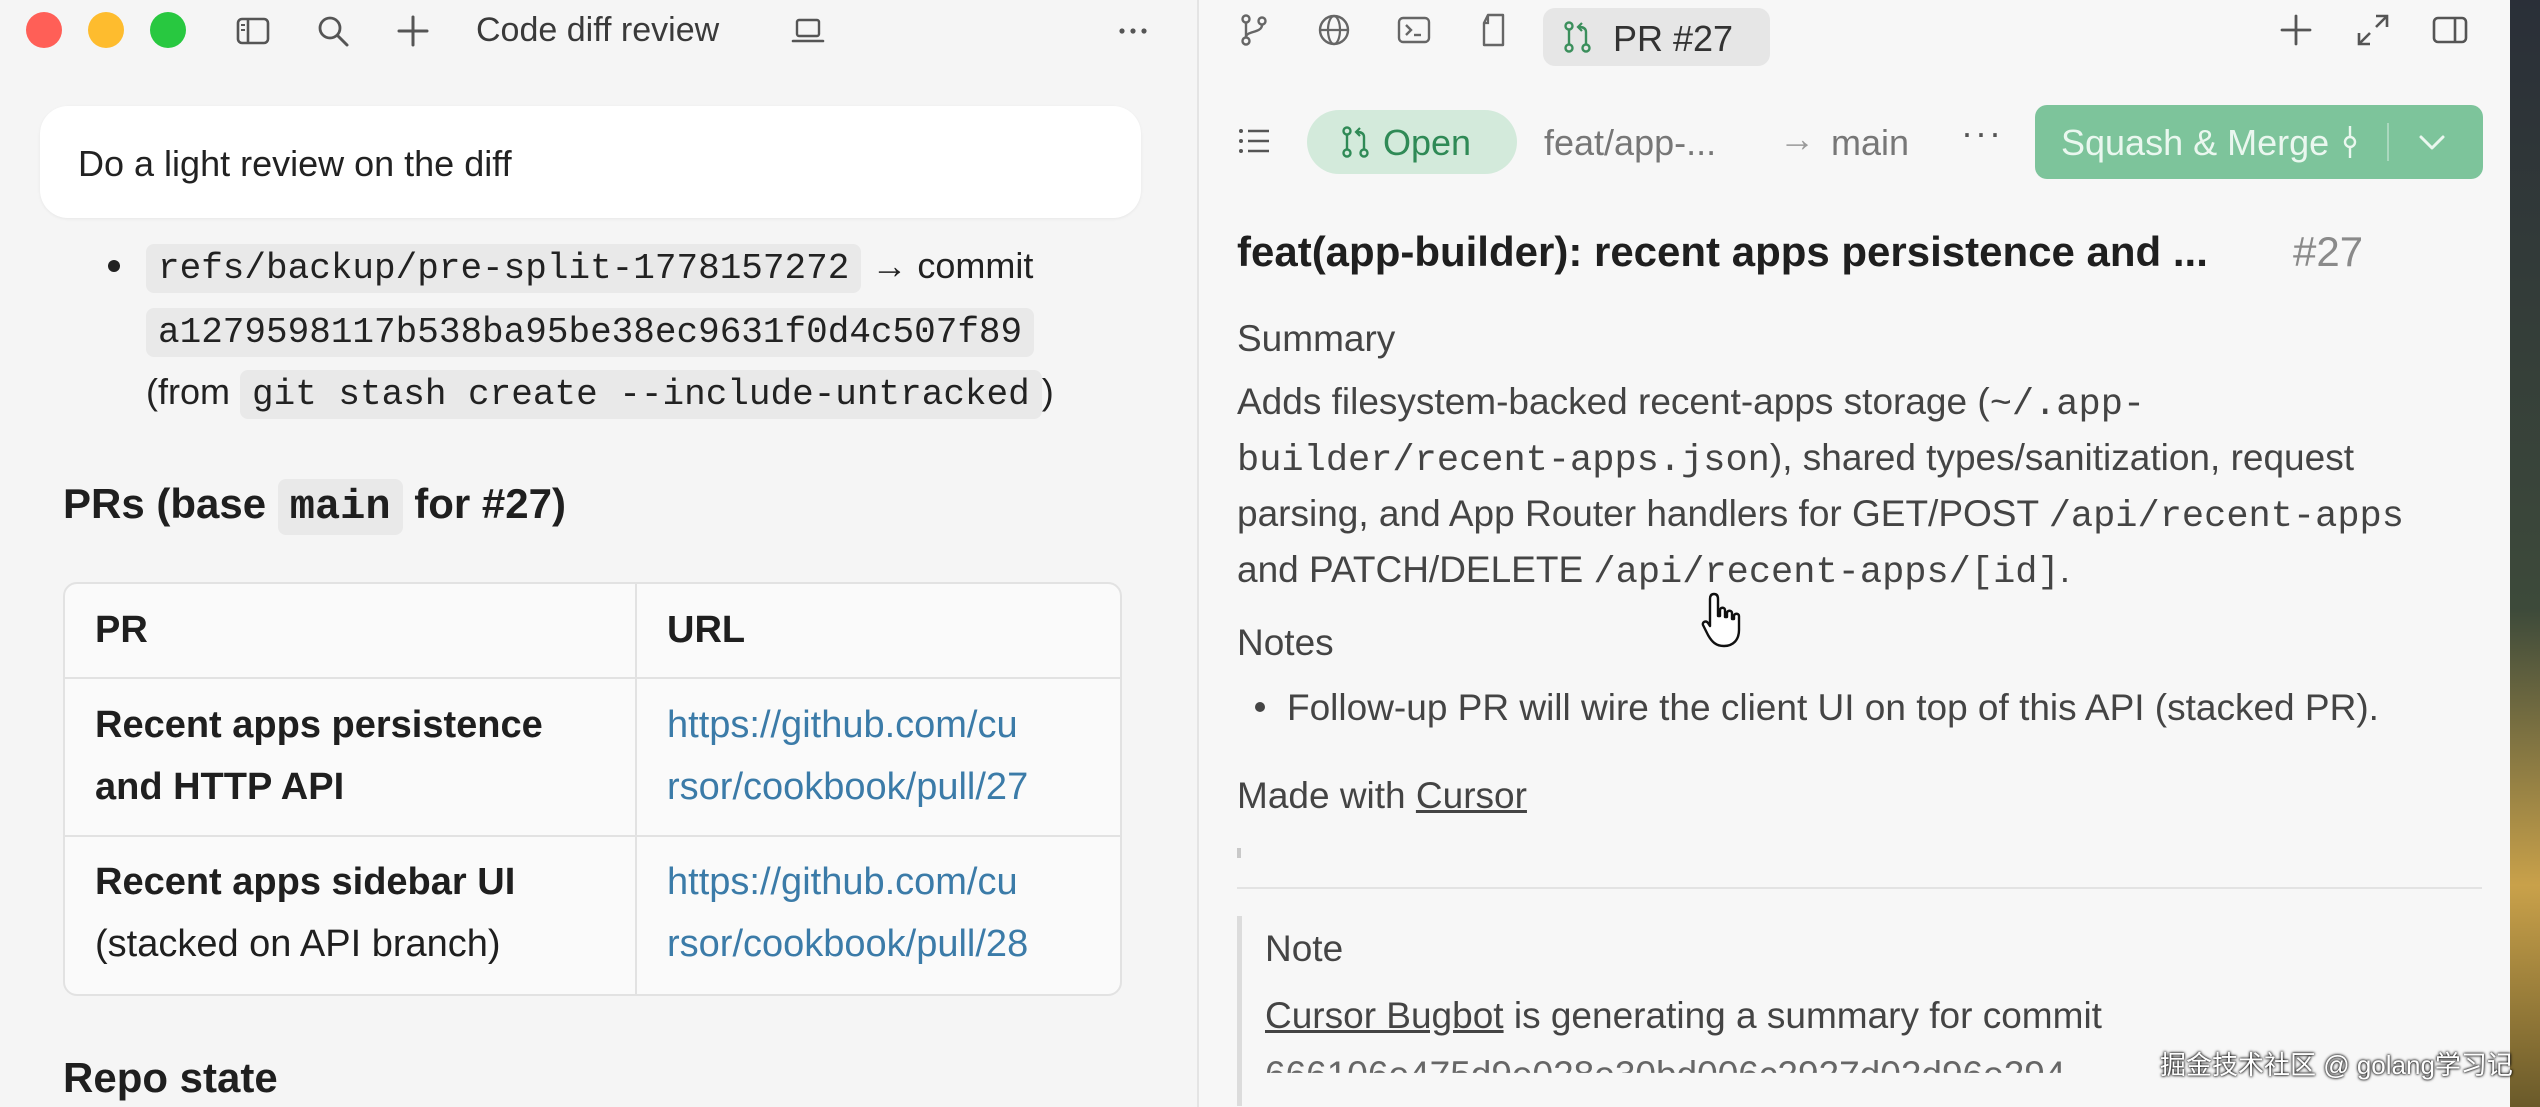 The image size is (2540, 1107). What do you see at coordinates (2064, 569) in the screenshot?
I see `summary-text: .` at bounding box center [2064, 569].